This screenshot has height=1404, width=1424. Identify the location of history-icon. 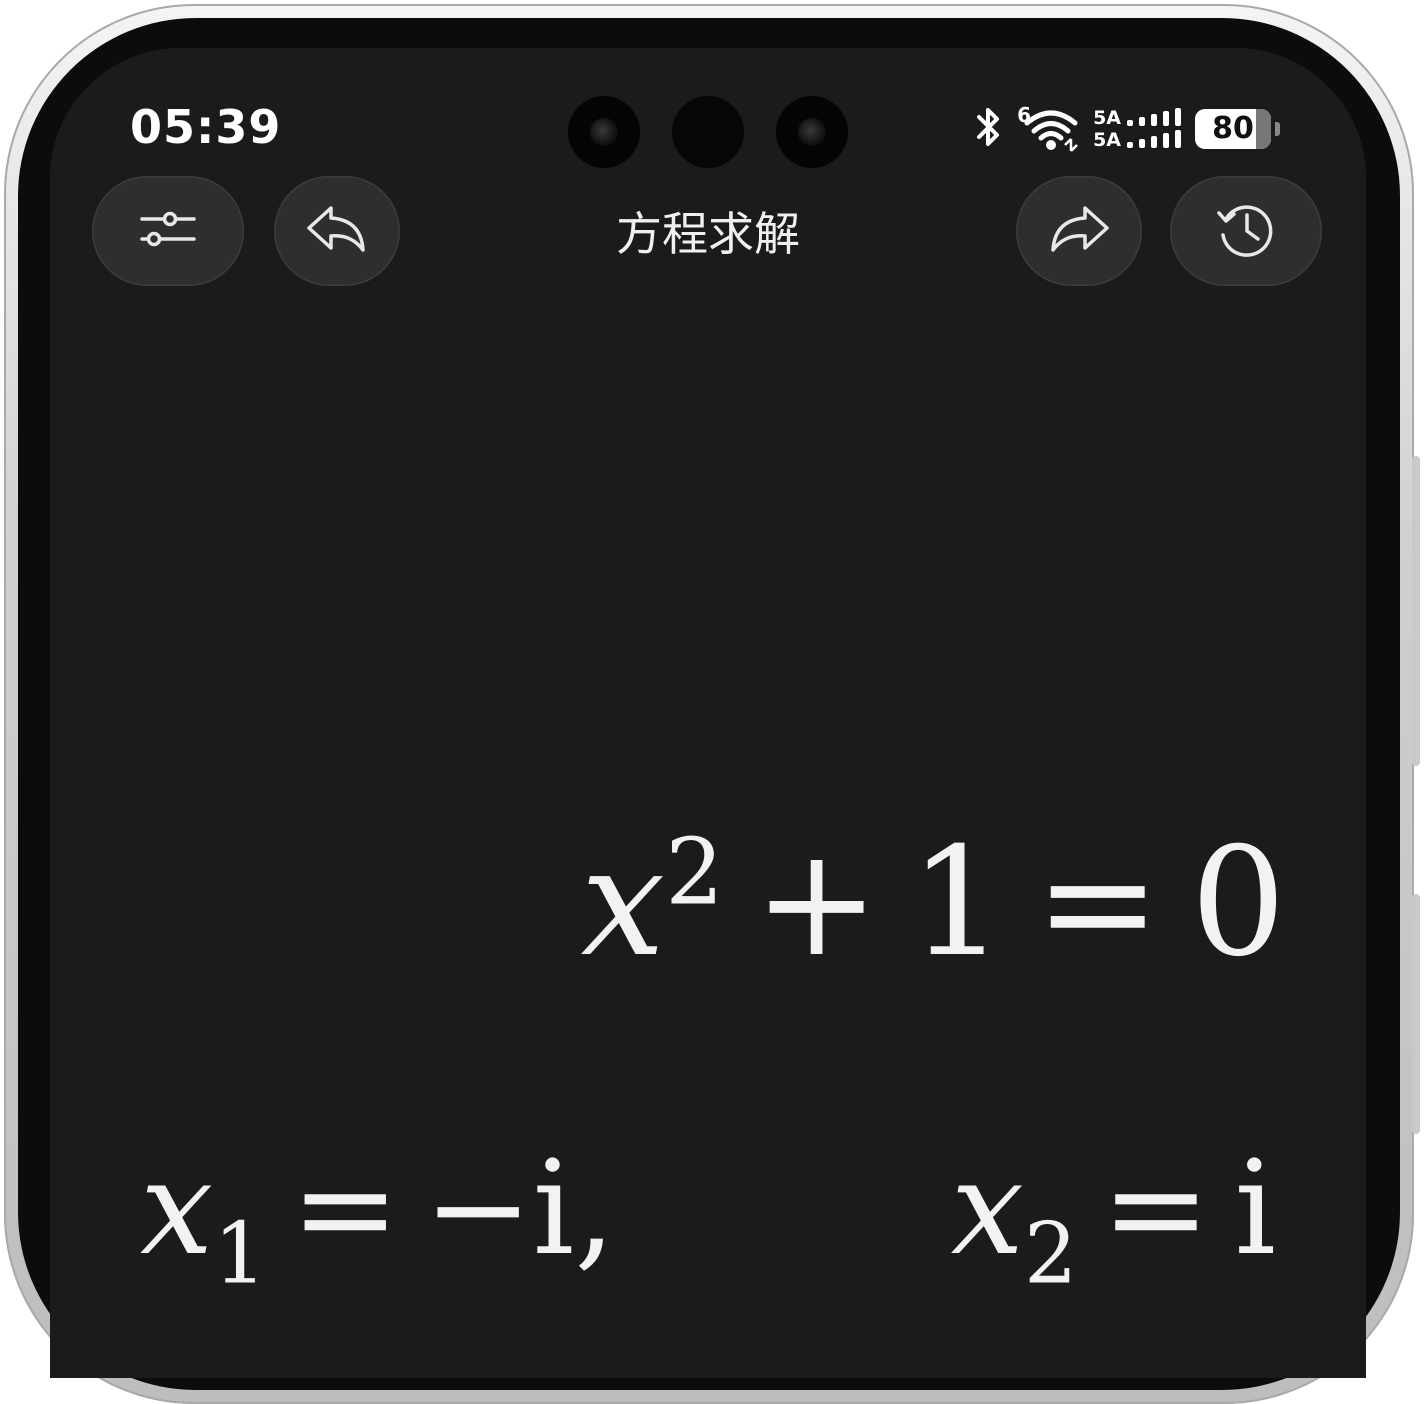
(1246, 231).